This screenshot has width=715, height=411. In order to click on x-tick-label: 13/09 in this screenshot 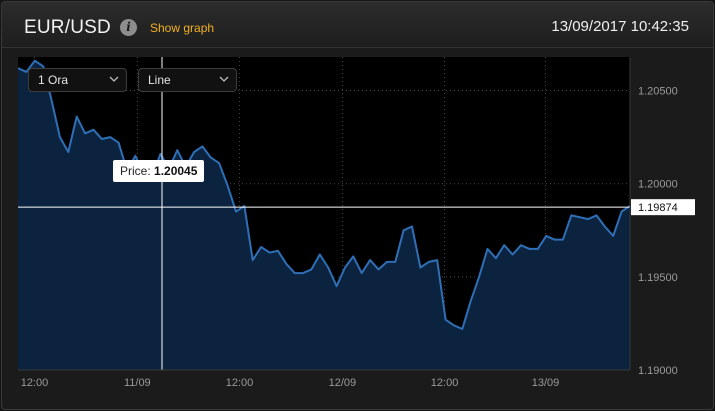, I will do `click(546, 383)`.